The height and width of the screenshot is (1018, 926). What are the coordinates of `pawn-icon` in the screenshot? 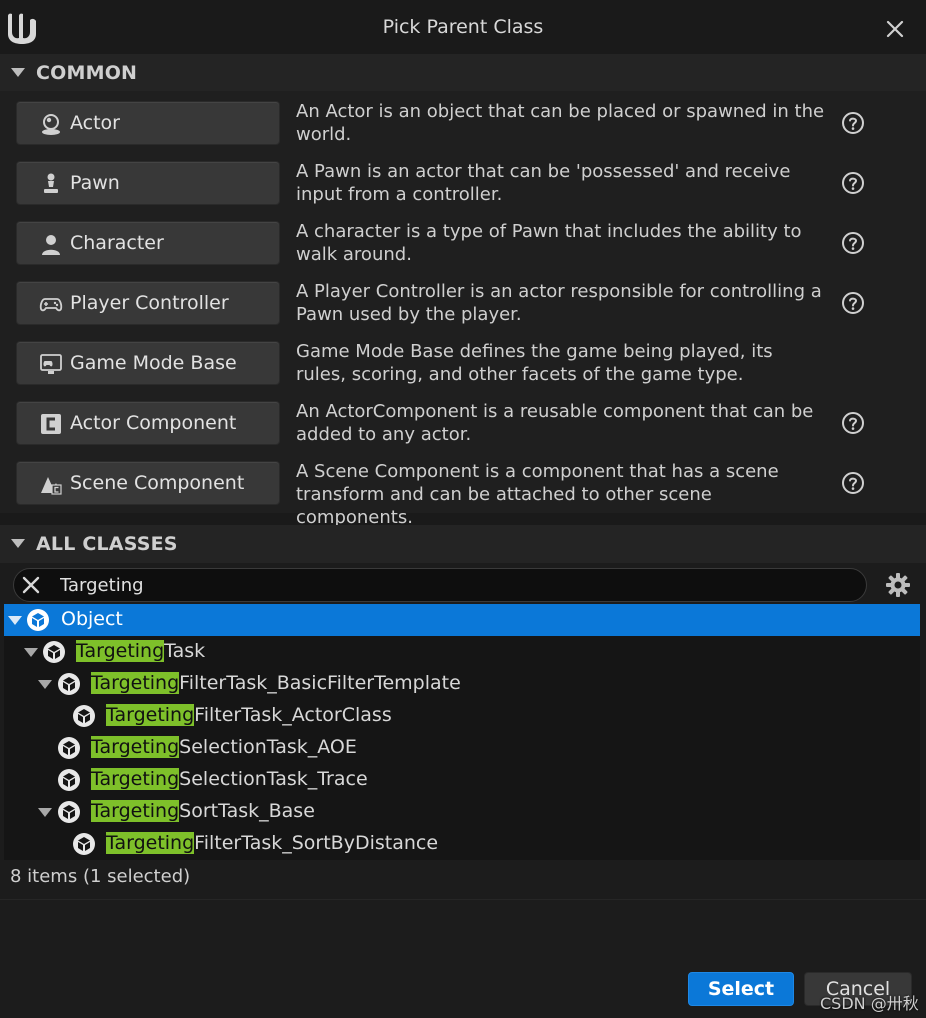 It's located at (51, 183).